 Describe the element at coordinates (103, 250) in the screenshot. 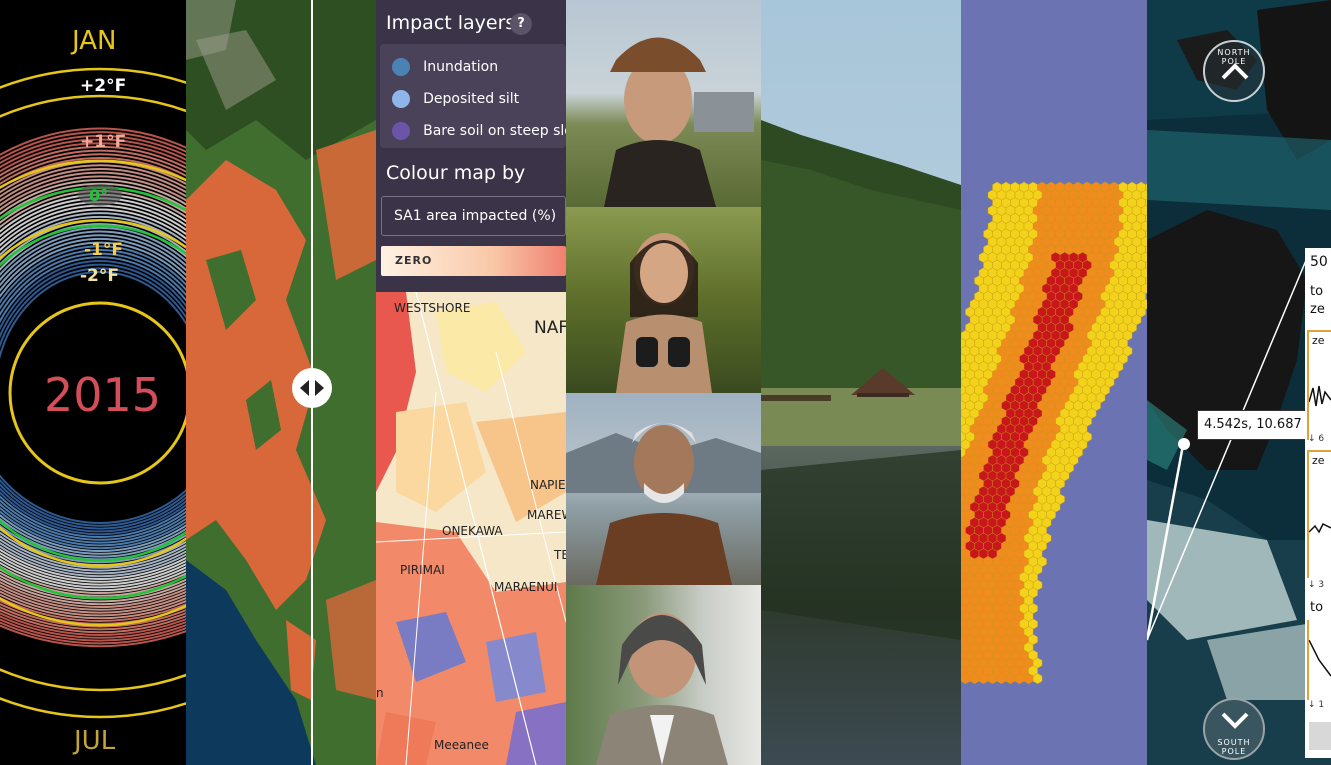

I see `ring-label-minus1: -1°F` at that location.